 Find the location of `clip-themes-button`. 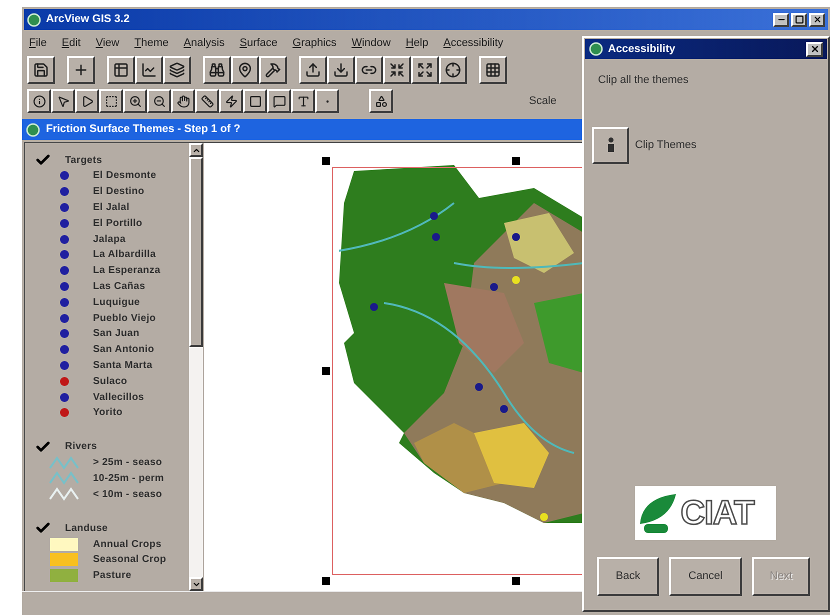

clip-themes-button is located at coordinates (610, 145).